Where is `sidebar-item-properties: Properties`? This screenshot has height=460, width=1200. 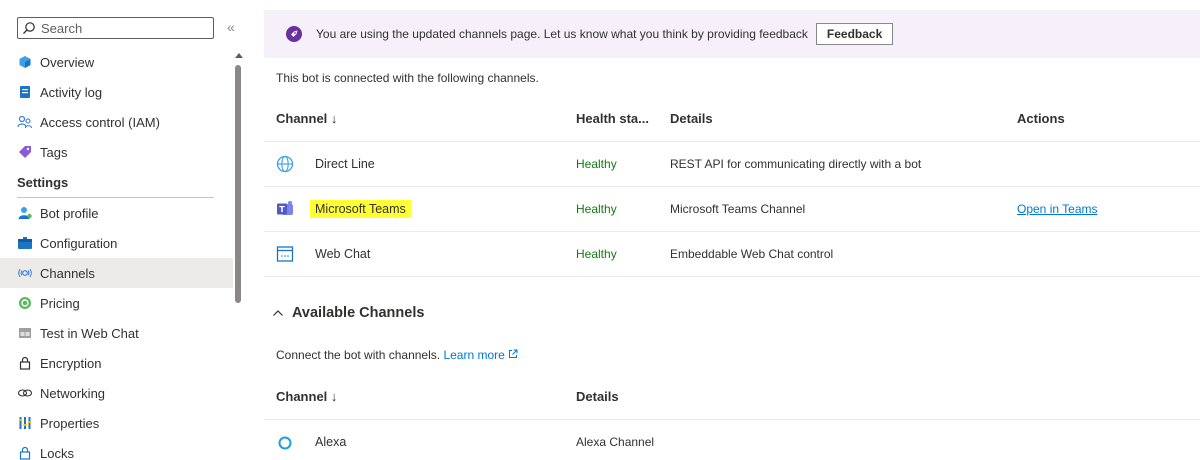 sidebar-item-properties: Properties is located at coordinates (116, 423).